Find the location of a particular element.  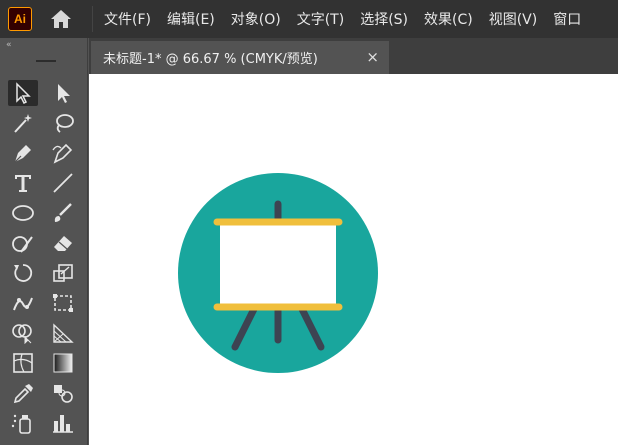

presentation-board-artwork is located at coordinates (278, 273).